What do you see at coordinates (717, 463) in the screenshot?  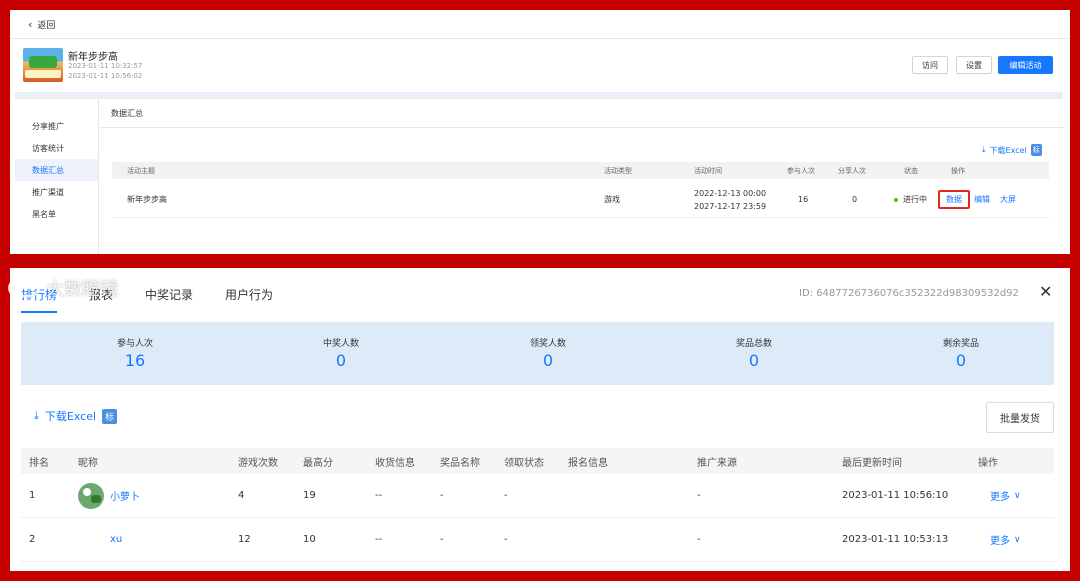 I see `col-source: 推广来源` at bounding box center [717, 463].